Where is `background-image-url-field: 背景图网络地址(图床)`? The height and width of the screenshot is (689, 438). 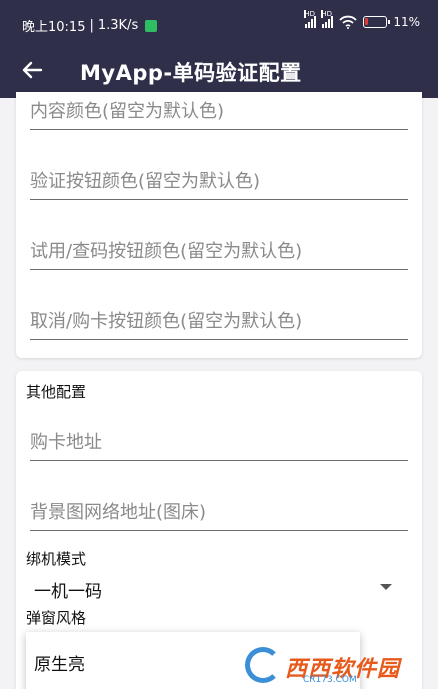
background-image-url-field: 背景图网络地址(图床) is located at coordinates (219, 514).